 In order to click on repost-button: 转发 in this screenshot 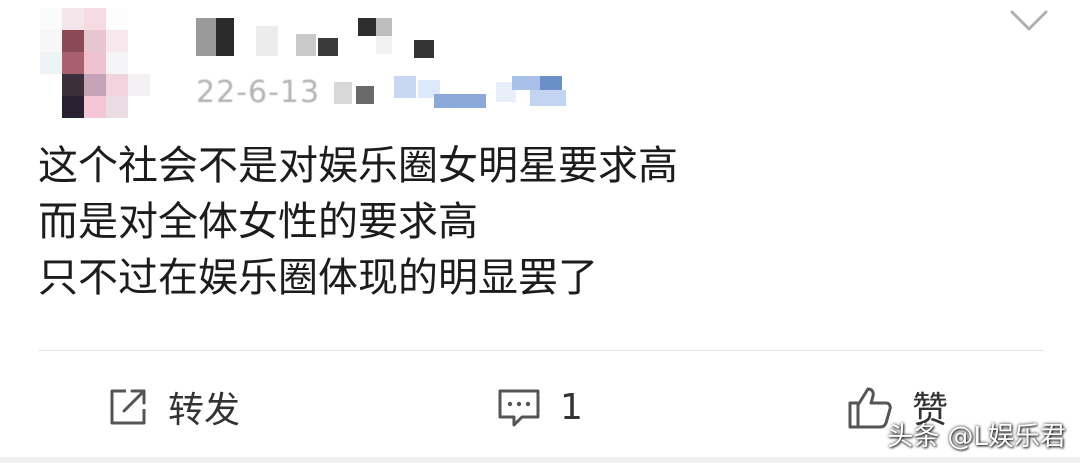, I will do `click(173, 407)`.